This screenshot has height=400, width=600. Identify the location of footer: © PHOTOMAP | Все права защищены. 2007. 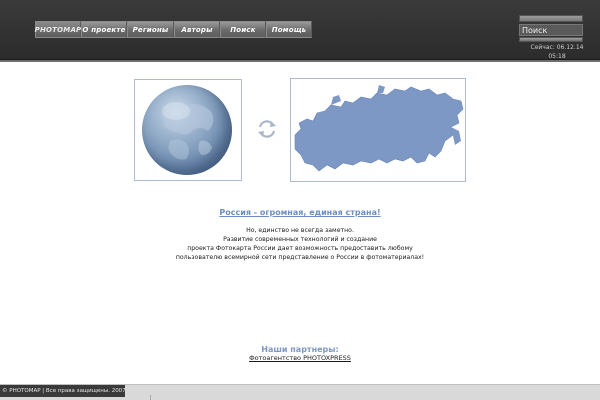
(300, 392).